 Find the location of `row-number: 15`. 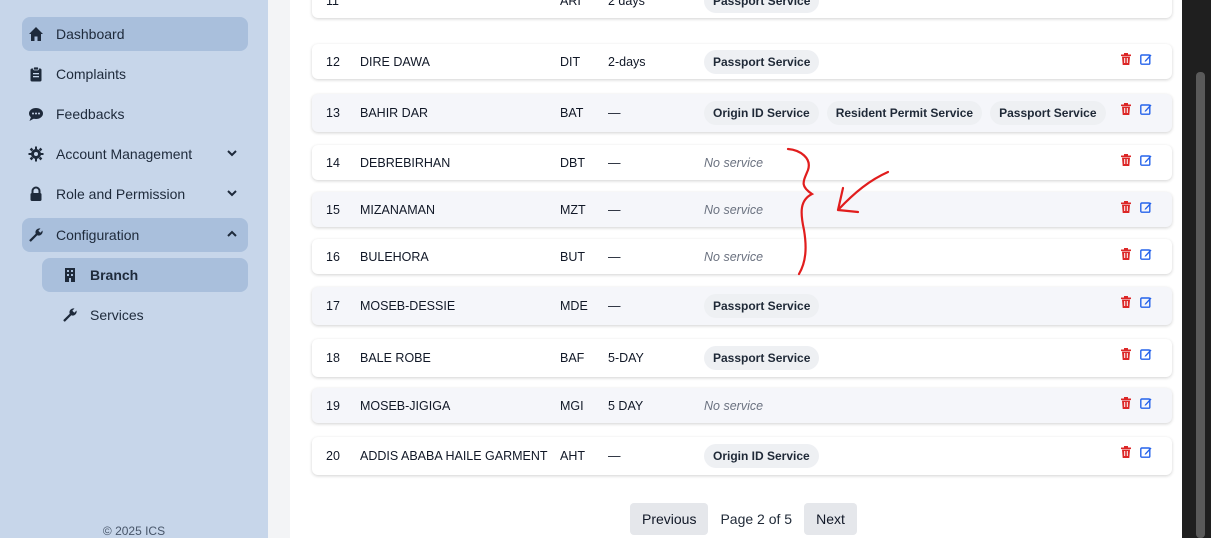

row-number: 15 is located at coordinates (333, 209).